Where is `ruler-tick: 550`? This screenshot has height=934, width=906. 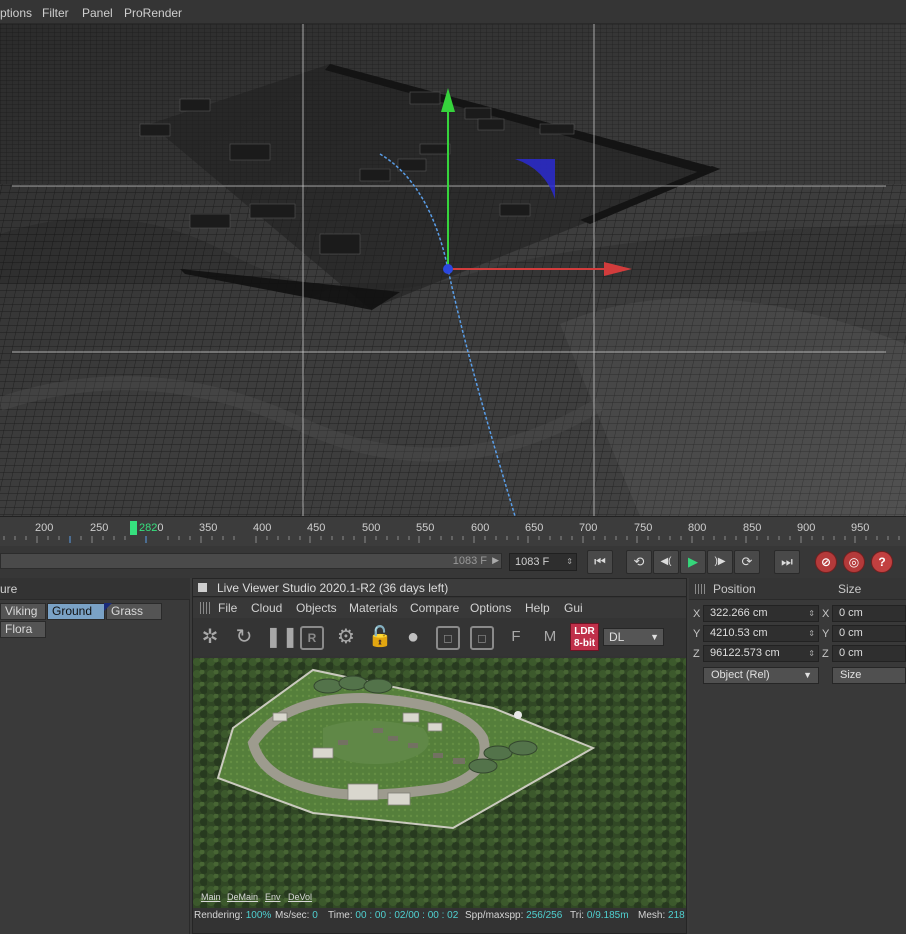 ruler-tick: 550 is located at coordinates (425, 528).